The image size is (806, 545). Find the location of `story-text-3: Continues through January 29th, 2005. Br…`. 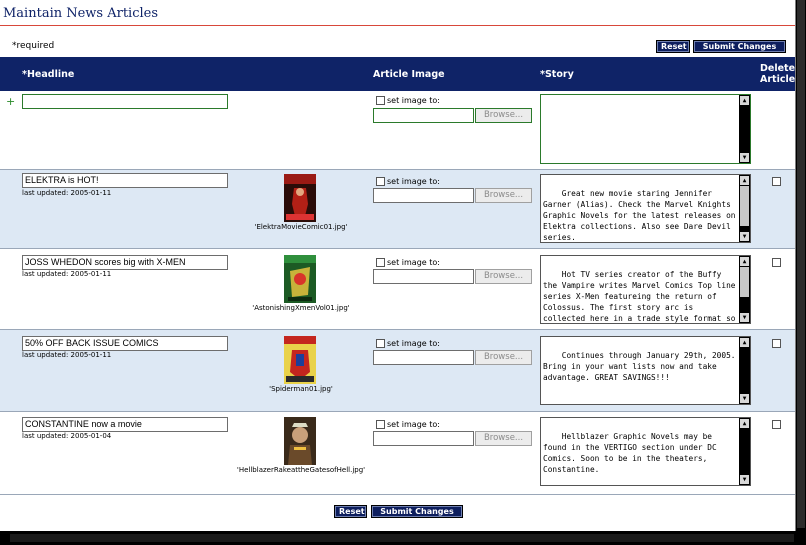

story-text-3: Continues through January 29th, 2005. Br… is located at coordinates (642, 366).